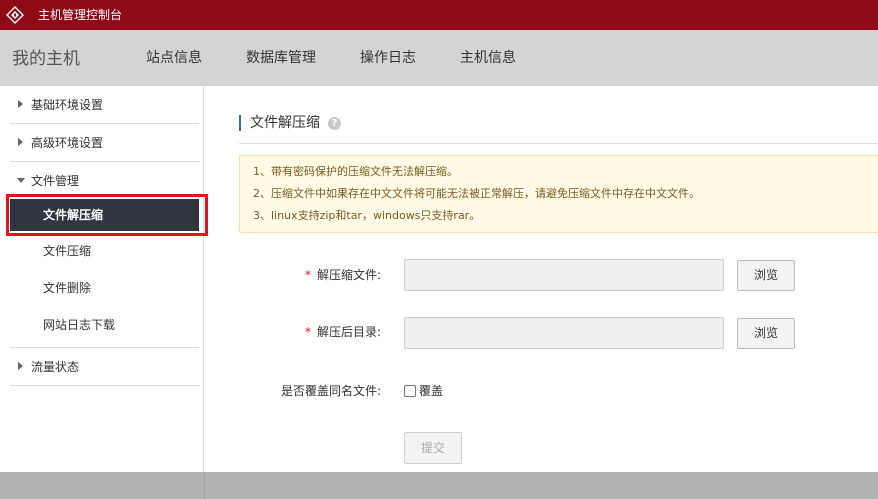 The width and height of the screenshot is (878, 499). I want to click on sidebar-group-label: 文件管理, so click(55, 181).